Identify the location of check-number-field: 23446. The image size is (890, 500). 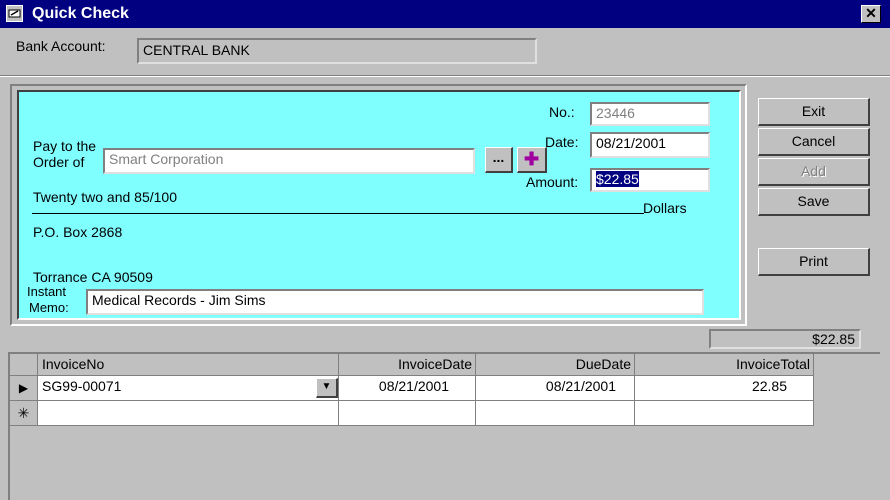
(650, 114).